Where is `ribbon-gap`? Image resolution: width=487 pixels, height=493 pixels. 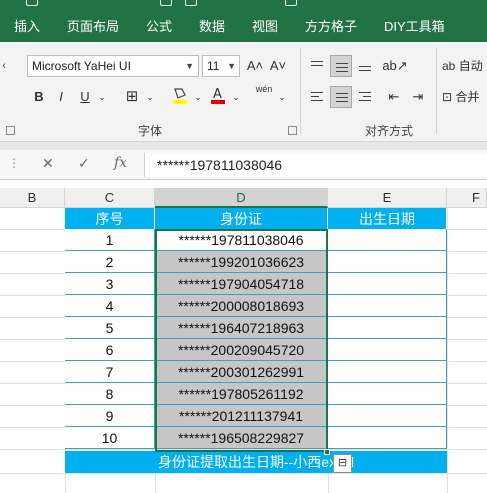
ribbon-gap is located at coordinates (243, 146).